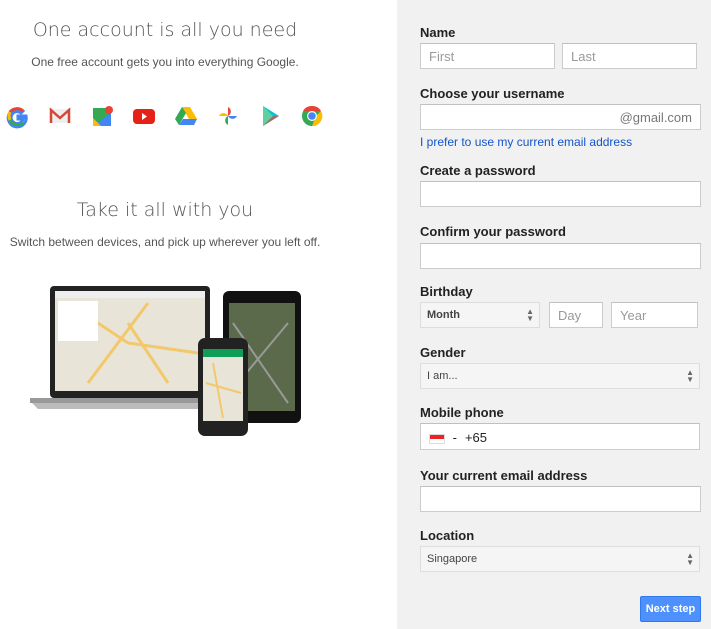  Describe the element at coordinates (452, 559) in the screenshot. I see `location-value: Singapore` at that location.